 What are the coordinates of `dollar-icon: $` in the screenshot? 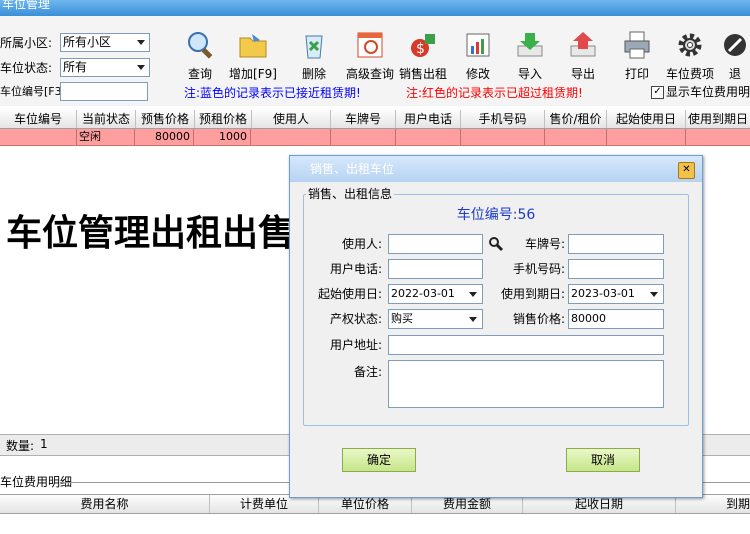 It's located at (423, 45).